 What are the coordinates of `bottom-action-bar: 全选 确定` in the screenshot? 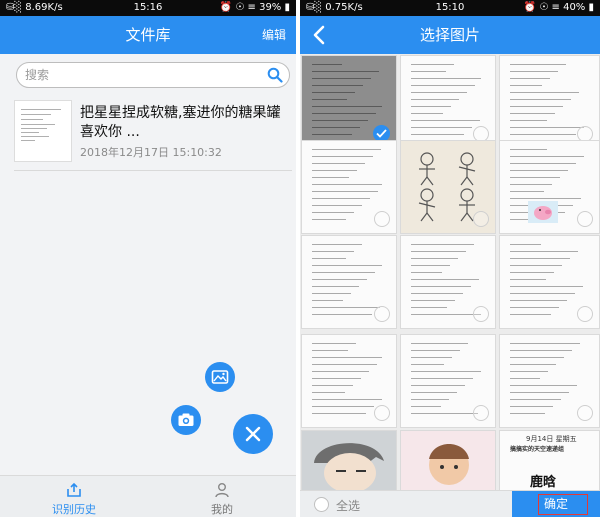 It's located at (450, 503).